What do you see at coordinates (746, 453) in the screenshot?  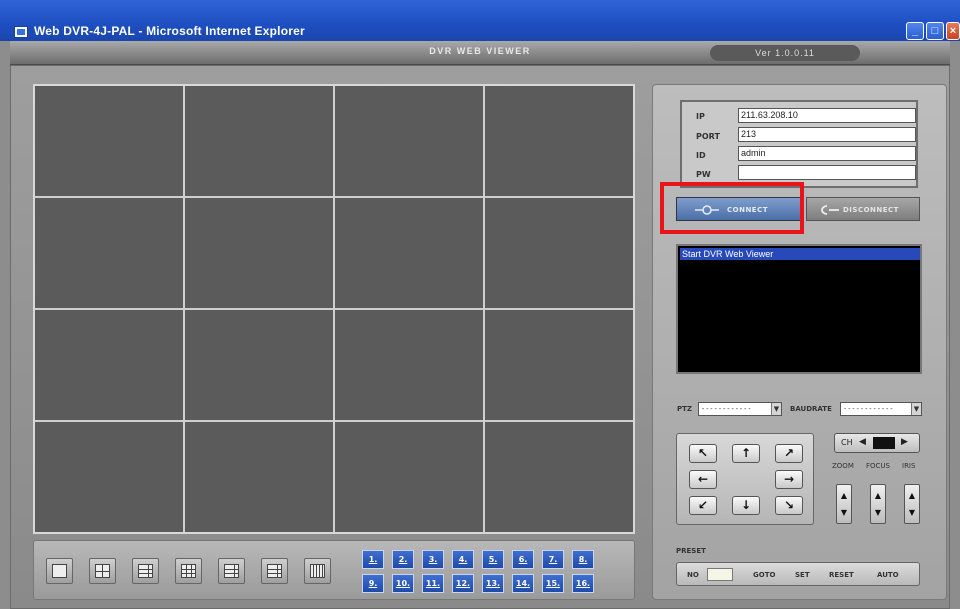 I see `up-arrow-icon: ↑` at bounding box center [746, 453].